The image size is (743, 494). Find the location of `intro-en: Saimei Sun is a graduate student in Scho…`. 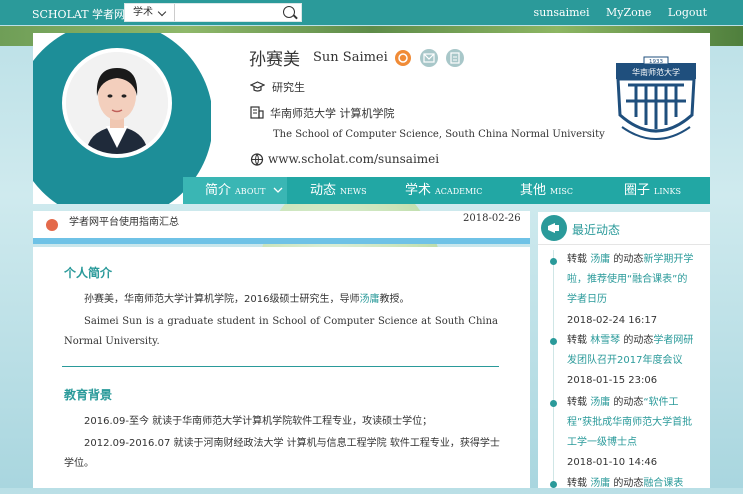

intro-en: Saimei Sun is a graduate student in Scho… is located at coordinates (281, 331).